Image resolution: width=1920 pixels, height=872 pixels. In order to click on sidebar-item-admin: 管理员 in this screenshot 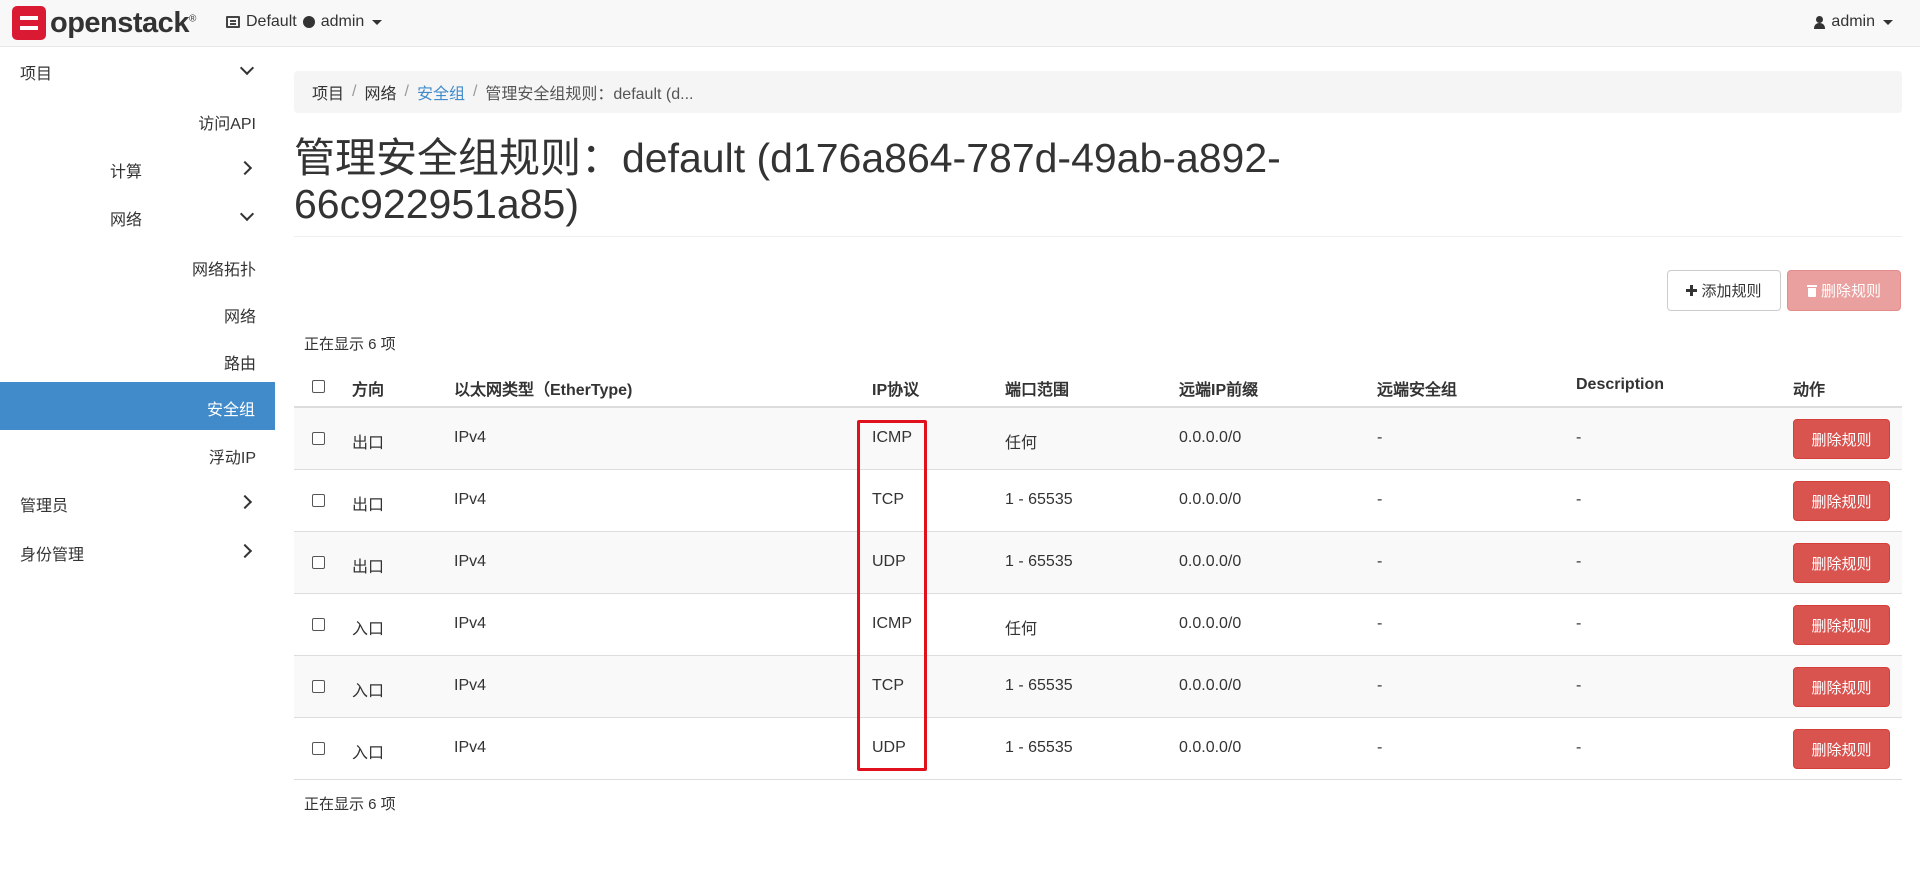, I will do `click(44, 504)`.